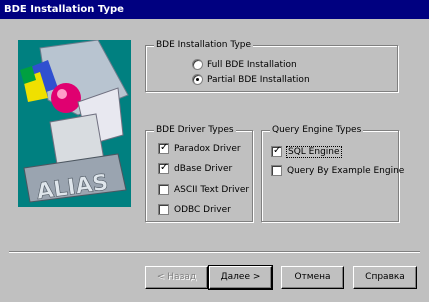  I want to click on checkbox-qbe-engine-box, so click(276, 170).